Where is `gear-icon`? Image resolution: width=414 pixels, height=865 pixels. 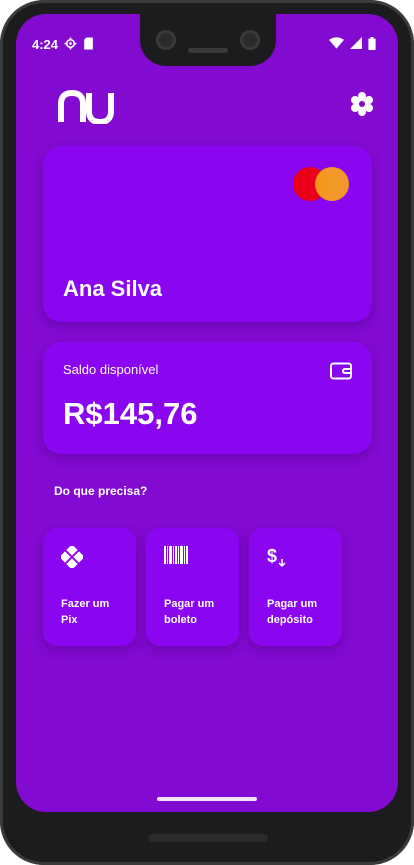
gear-icon is located at coordinates (362, 104).